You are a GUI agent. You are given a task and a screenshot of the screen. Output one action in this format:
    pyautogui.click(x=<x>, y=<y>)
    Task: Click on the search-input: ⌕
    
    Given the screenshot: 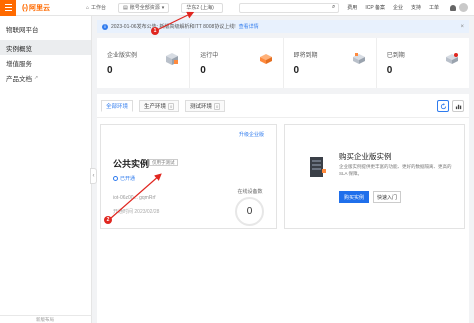 What is the action you would take?
    pyautogui.click(x=289, y=7)
    